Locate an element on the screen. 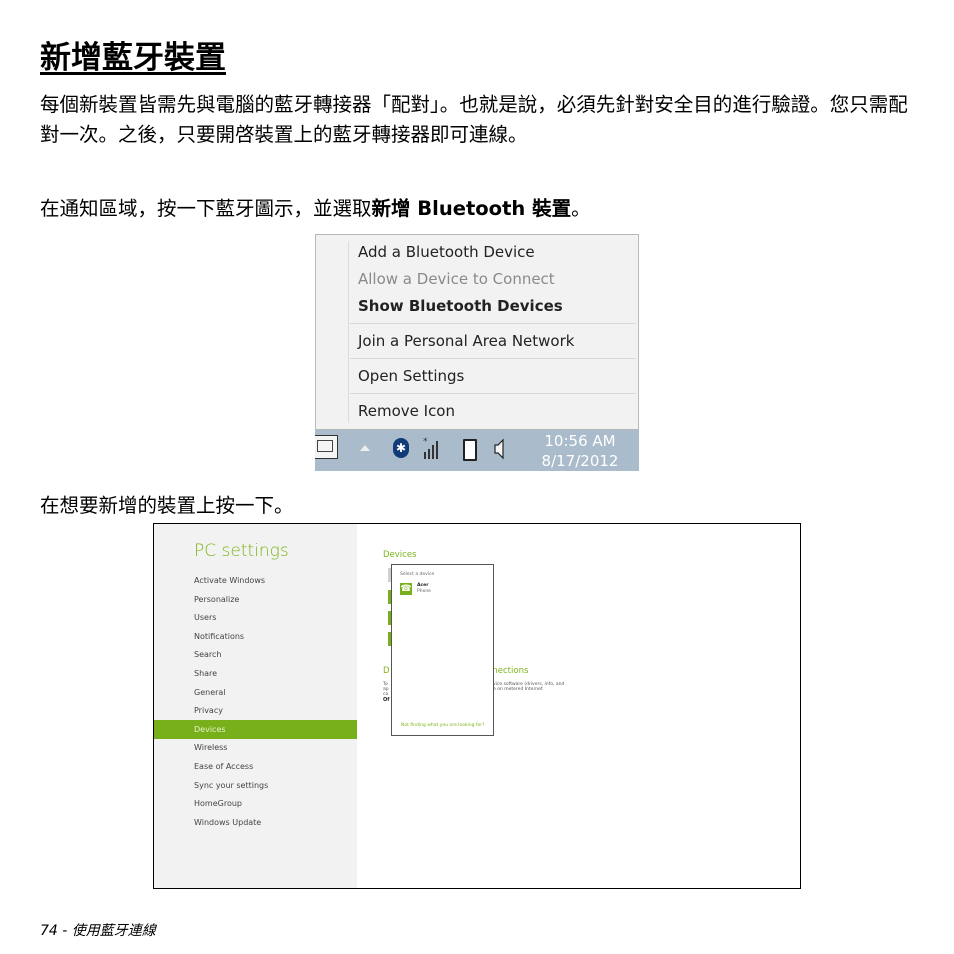 The width and height of the screenshot is (954, 954). taskbar: ✱ * 10:56 AM 8/17/2012 is located at coordinates (477, 450).